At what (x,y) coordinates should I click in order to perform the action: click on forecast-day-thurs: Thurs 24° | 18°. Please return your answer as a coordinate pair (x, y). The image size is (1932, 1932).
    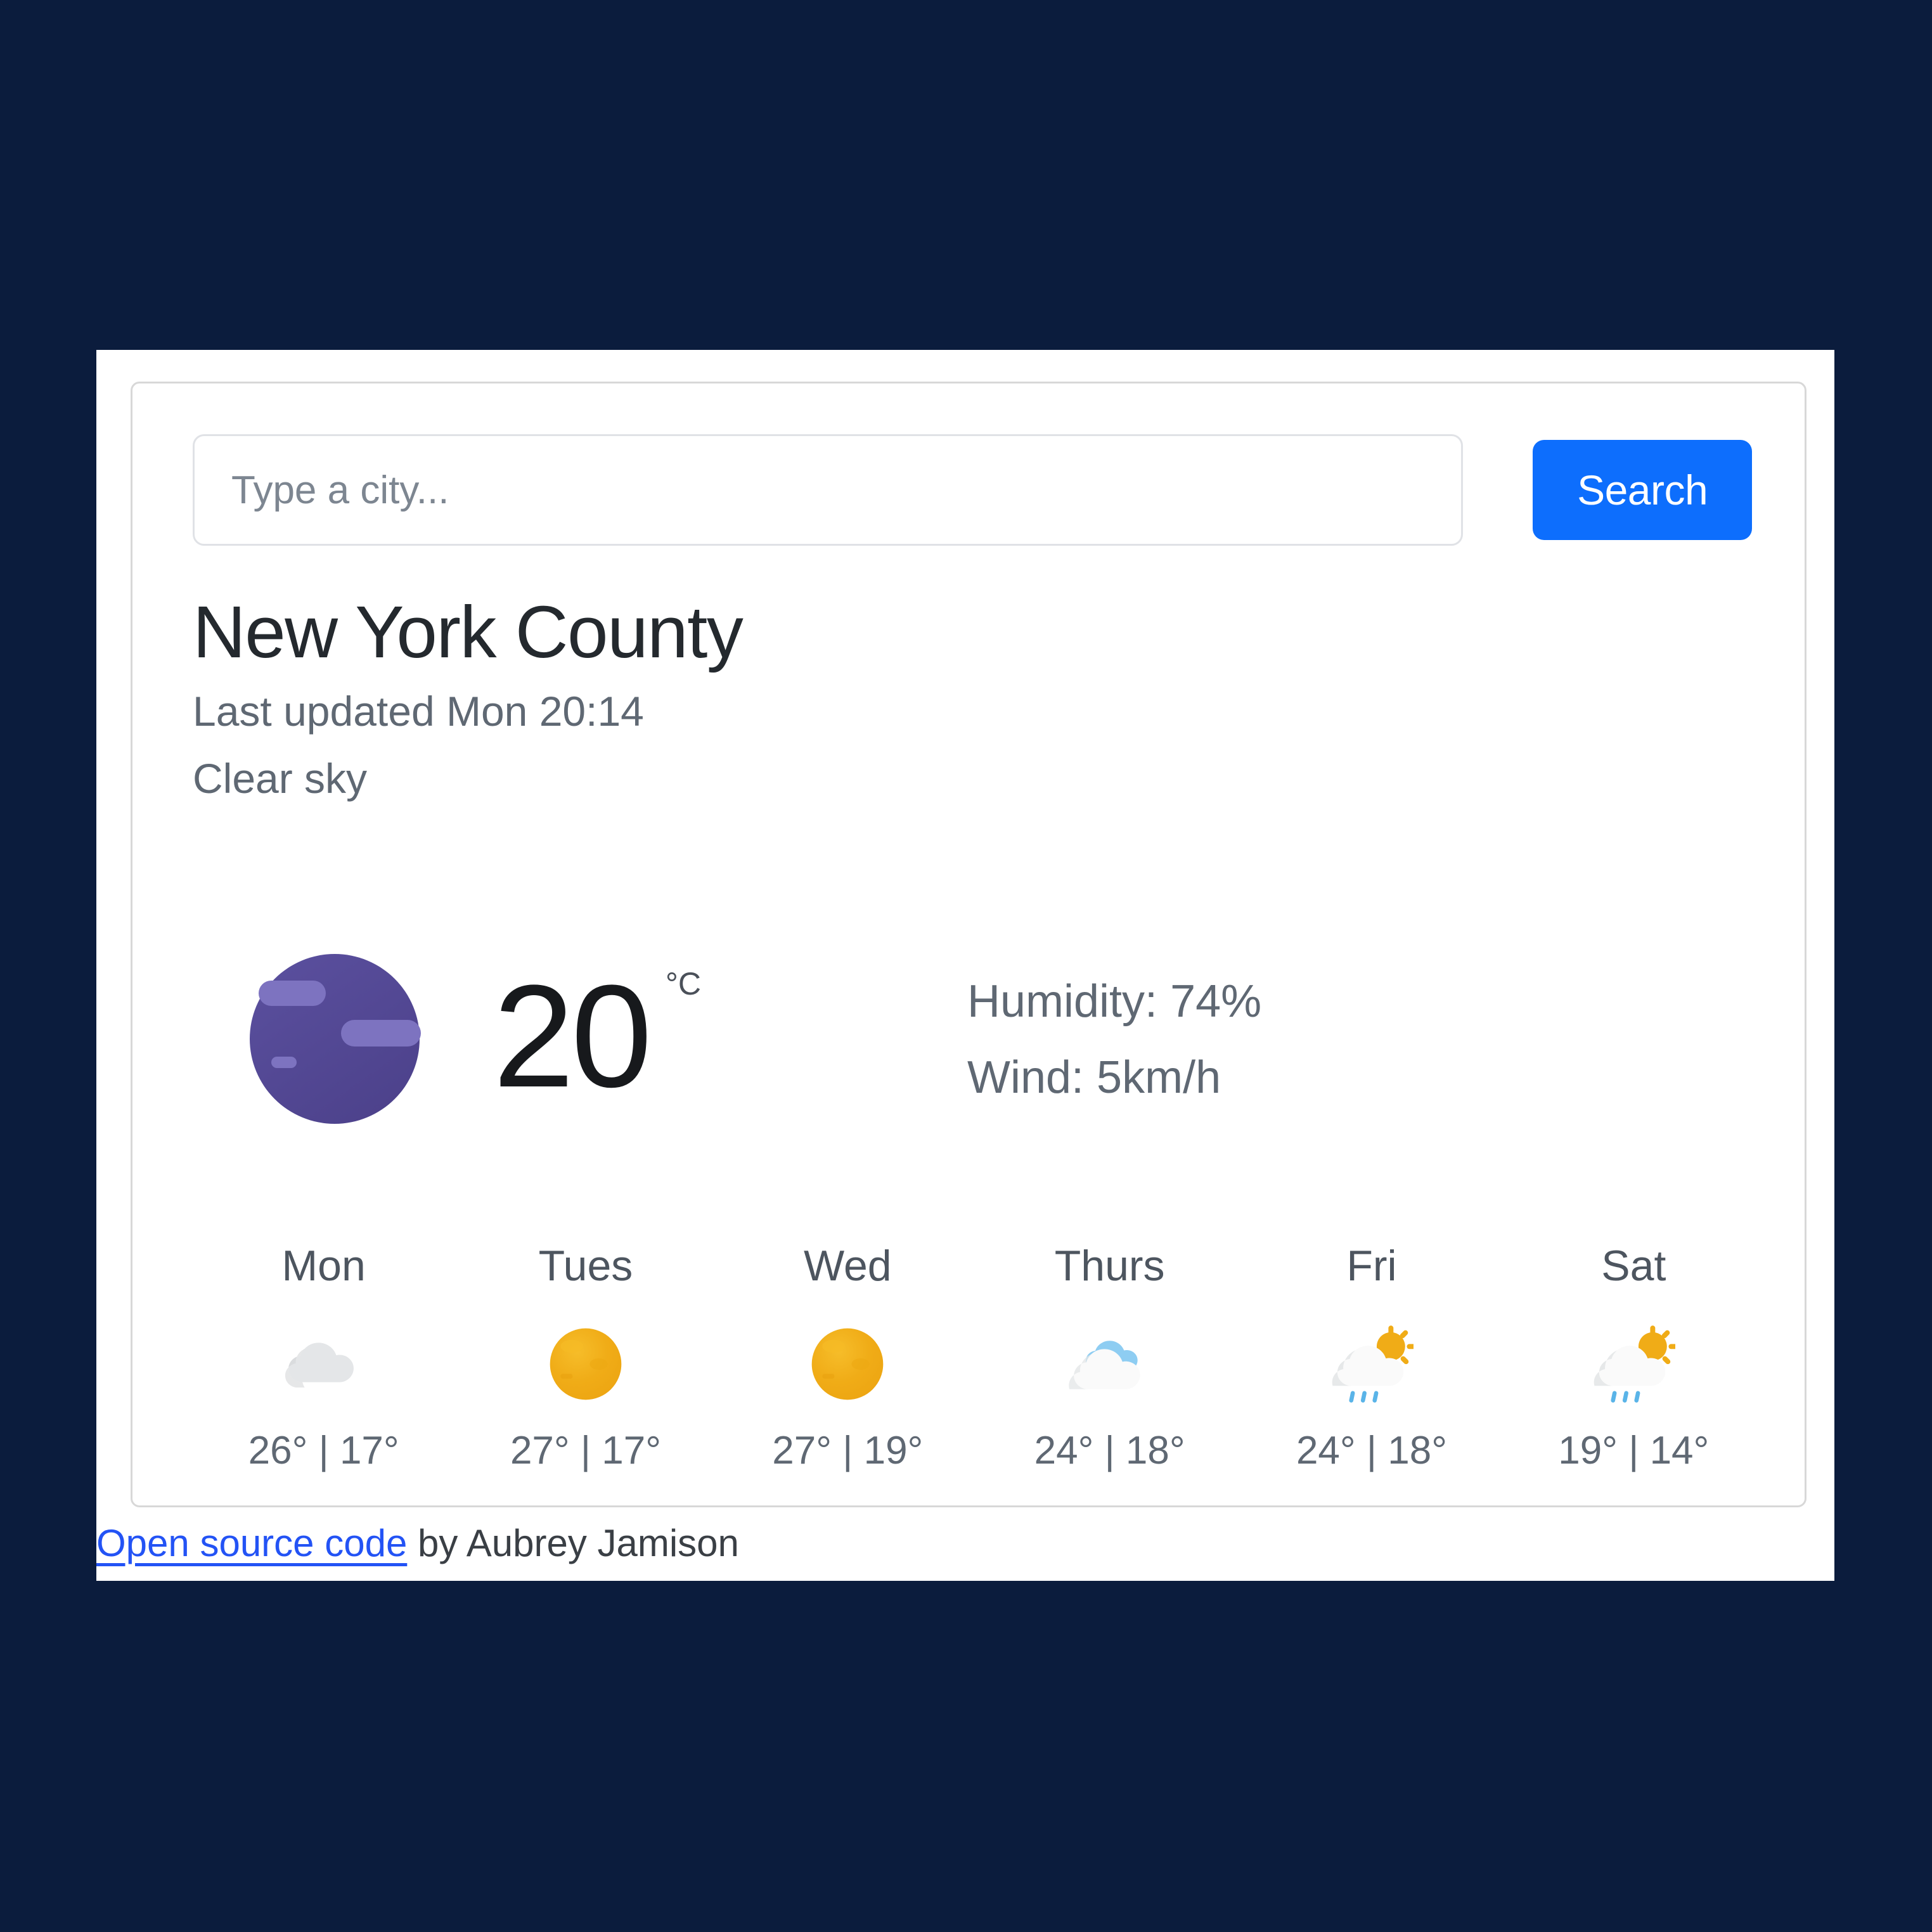
    Looking at the image, I should click on (1109, 1356).